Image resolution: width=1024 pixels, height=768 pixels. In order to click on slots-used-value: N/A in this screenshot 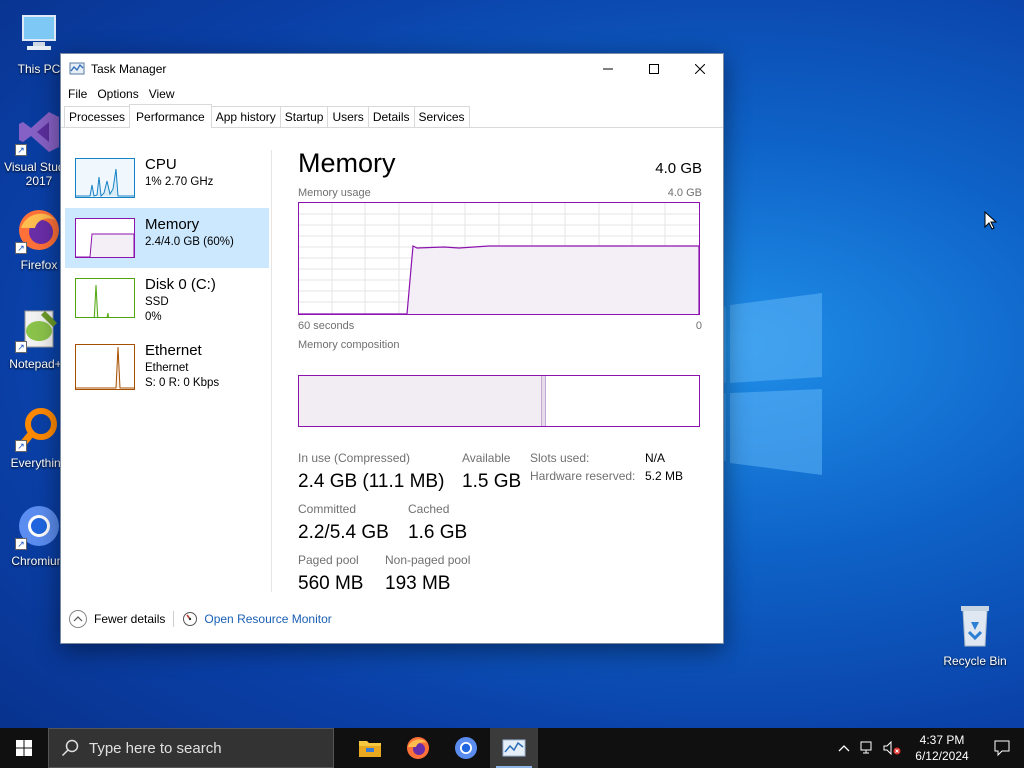, I will do `click(655, 458)`.